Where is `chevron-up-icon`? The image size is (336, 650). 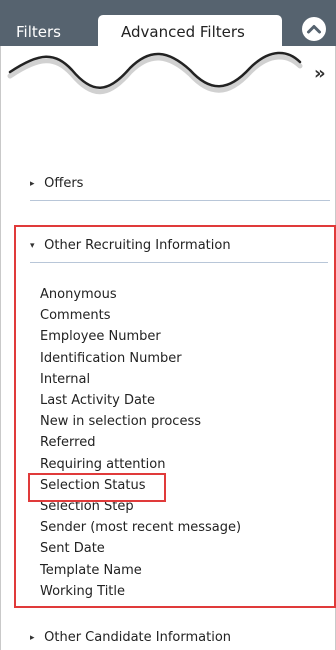
chevron-up-icon is located at coordinates (314, 29).